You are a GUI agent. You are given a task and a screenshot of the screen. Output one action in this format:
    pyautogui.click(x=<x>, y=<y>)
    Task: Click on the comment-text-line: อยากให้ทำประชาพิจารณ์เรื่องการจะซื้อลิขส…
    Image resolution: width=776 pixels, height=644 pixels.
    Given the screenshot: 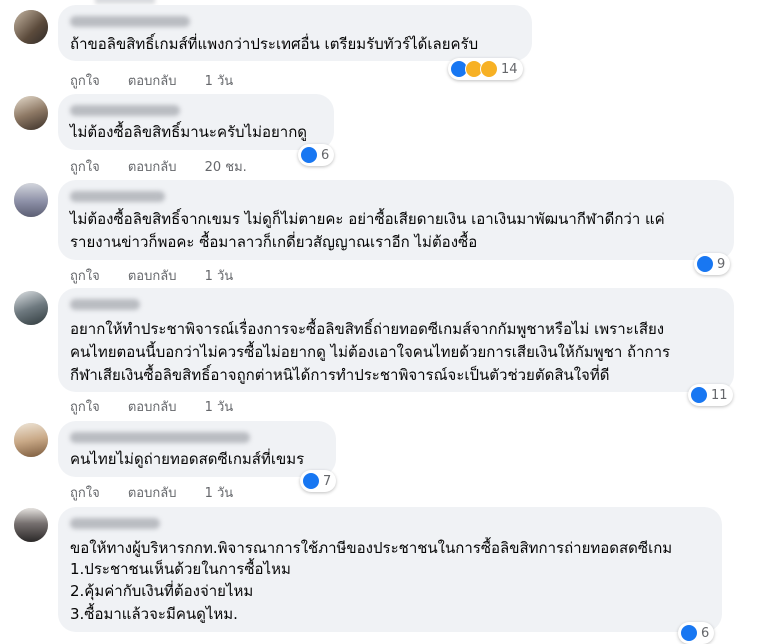 What is the action you would take?
    pyautogui.click(x=367, y=329)
    